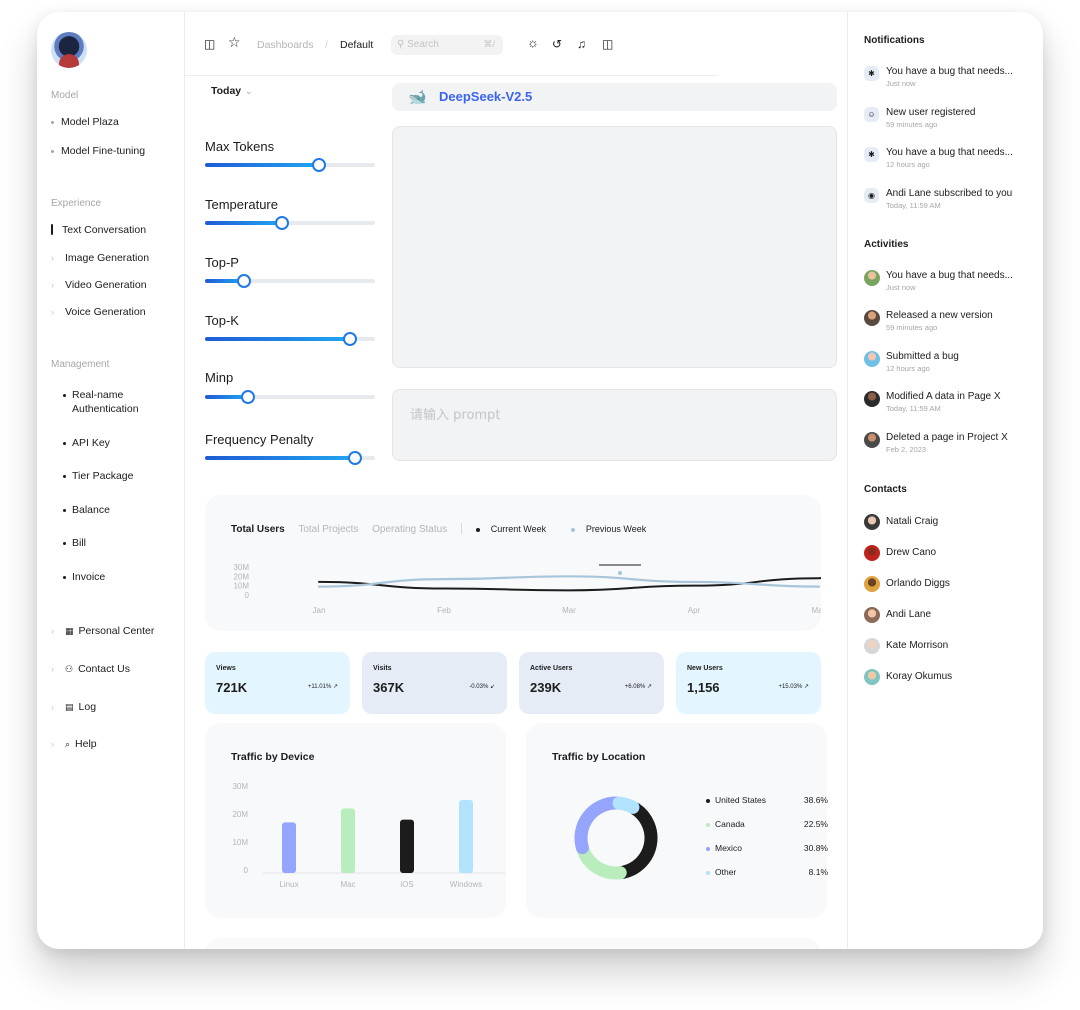  What do you see at coordinates (598, 825) in the screenshot?
I see `slice-mexico` at bounding box center [598, 825].